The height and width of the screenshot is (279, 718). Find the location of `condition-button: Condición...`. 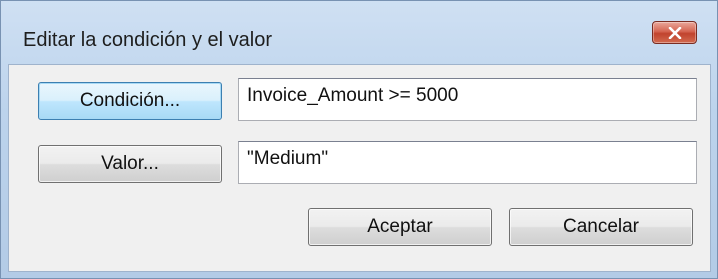

condition-button: Condición... is located at coordinates (130, 101).